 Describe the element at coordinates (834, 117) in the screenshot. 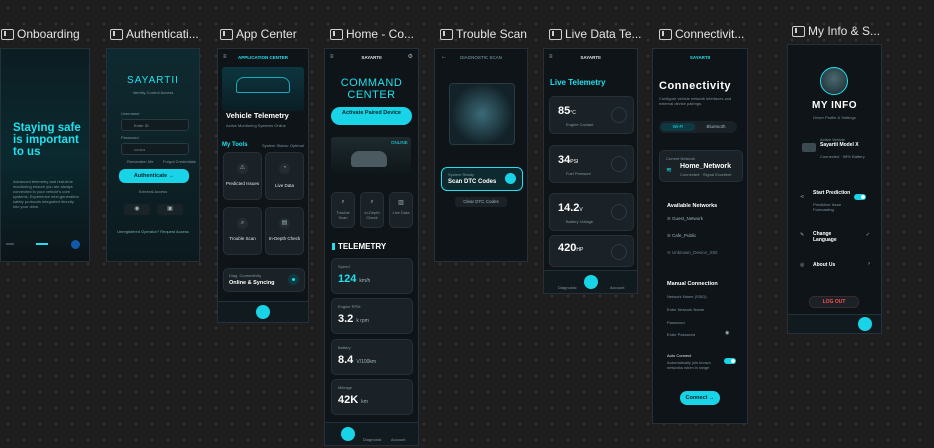

I see `my-info-subtitle: Driver Profile & Settings` at that location.